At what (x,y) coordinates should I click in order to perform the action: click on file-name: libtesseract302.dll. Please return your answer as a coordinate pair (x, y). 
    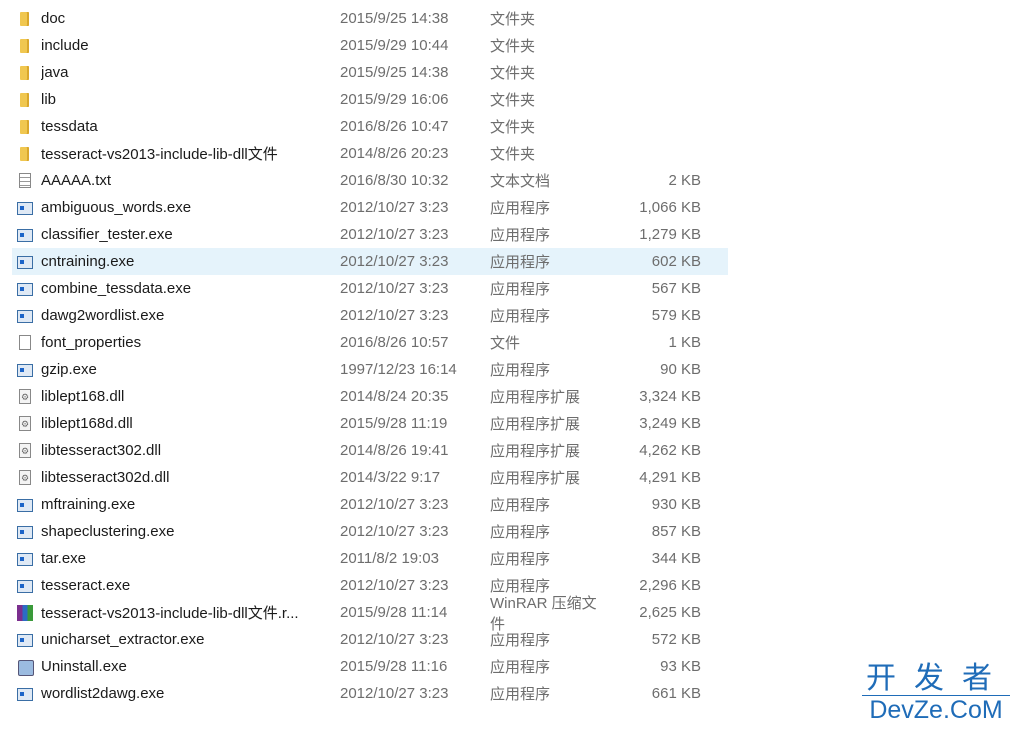
    Looking at the image, I should click on (101, 450).